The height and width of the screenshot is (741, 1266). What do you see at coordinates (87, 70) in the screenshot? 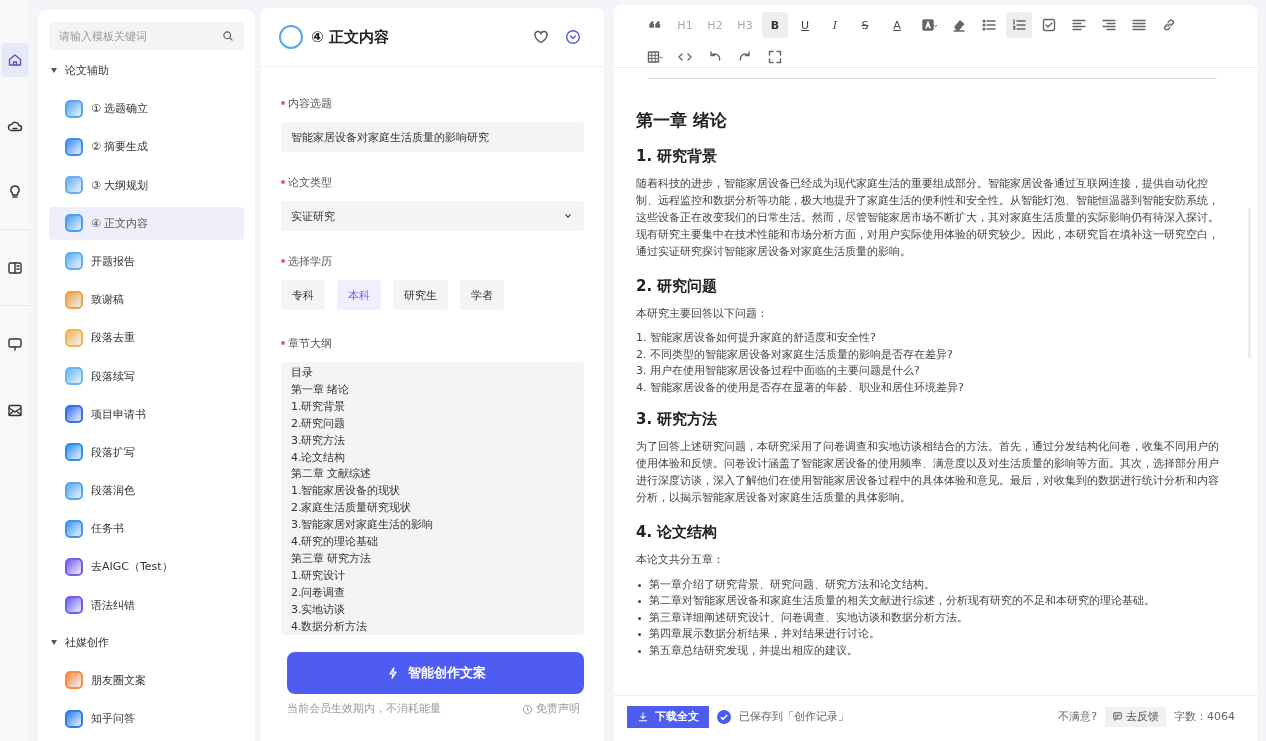
I see `group-title: 论文辅助` at bounding box center [87, 70].